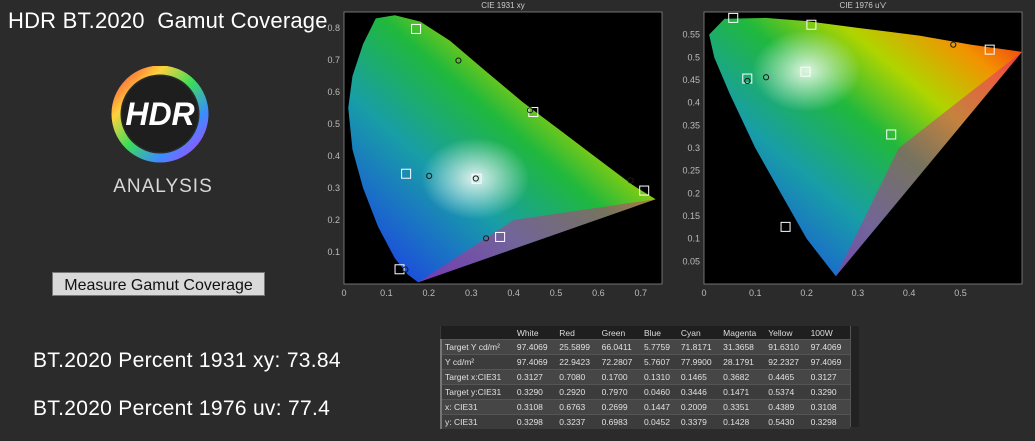 Image resolution: width=1035 pixels, height=441 pixels. Describe the element at coordinates (786, 392) in the screenshot. I see `table-cell: 0.5374` at that location.